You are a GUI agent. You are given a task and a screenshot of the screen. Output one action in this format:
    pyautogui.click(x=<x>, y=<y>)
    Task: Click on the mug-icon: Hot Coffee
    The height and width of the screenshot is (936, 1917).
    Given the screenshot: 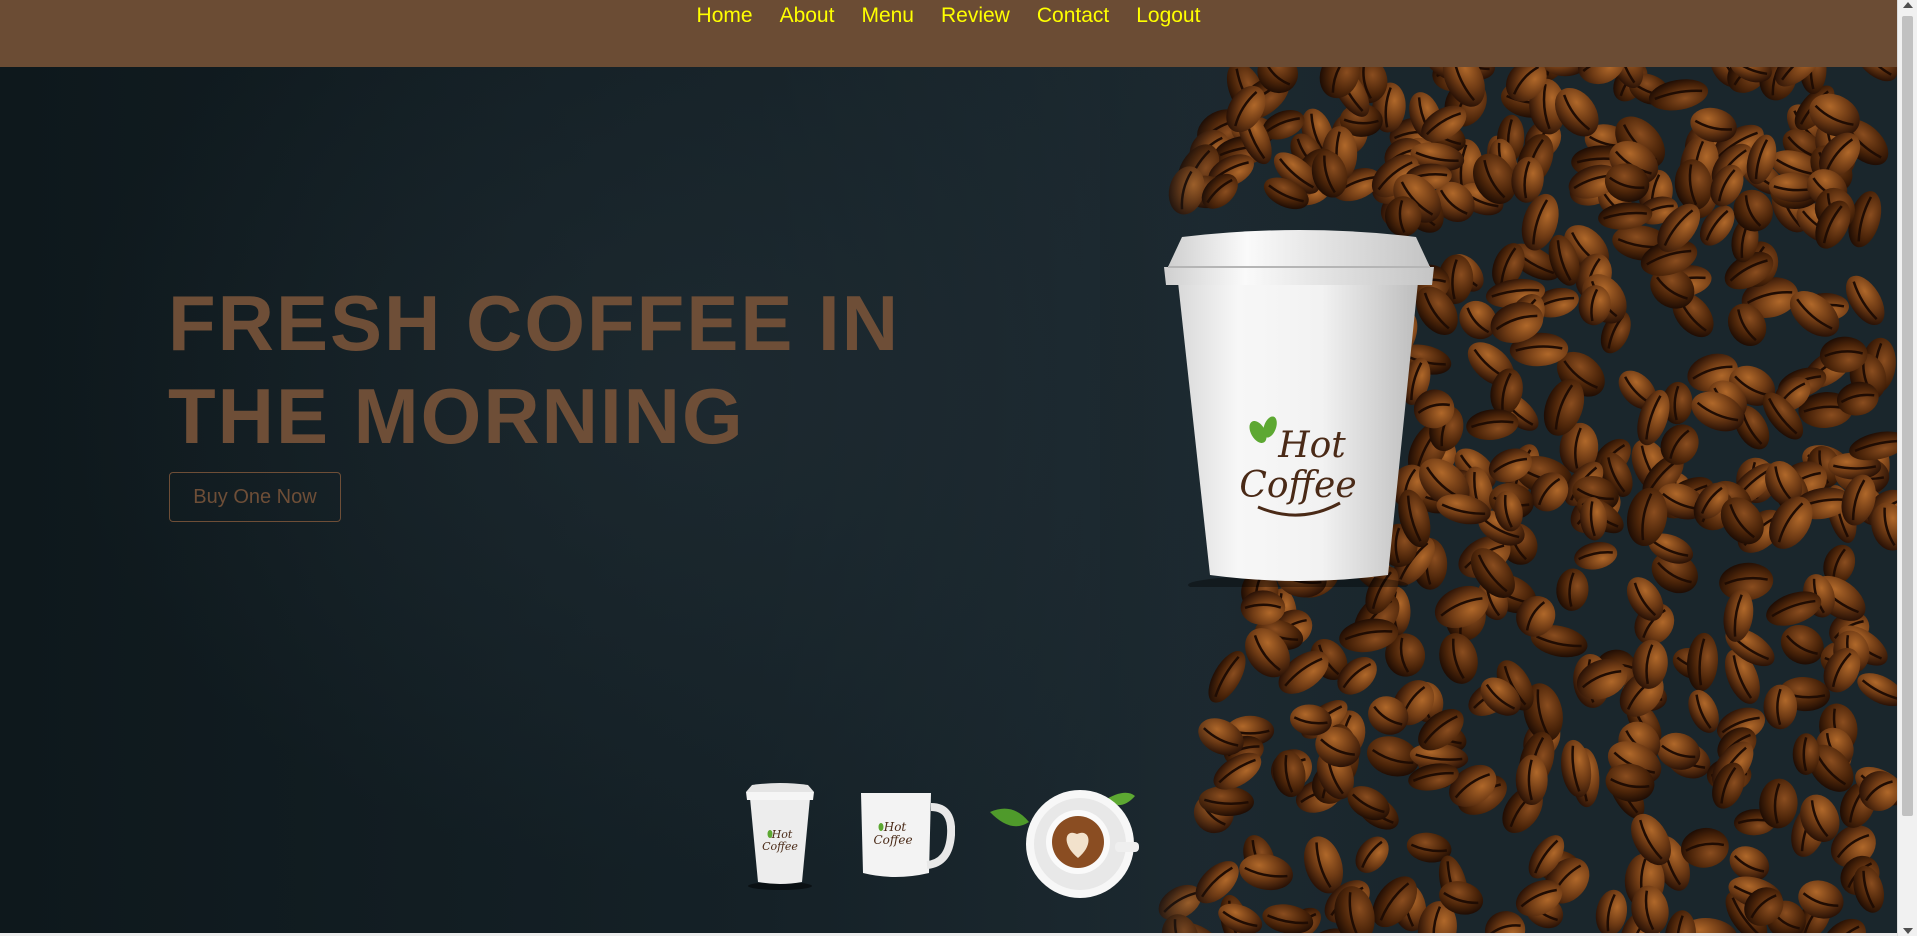 What is the action you would take?
    pyautogui.click(x=905, y=837)
    